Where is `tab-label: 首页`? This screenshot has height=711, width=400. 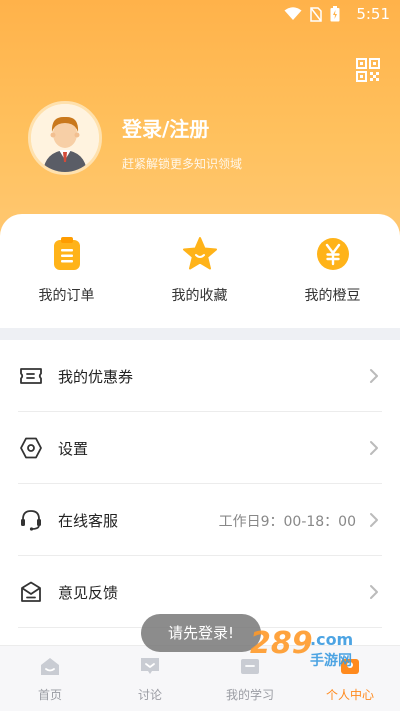
tab-label: 首页 is located at coordinates (49, 695).